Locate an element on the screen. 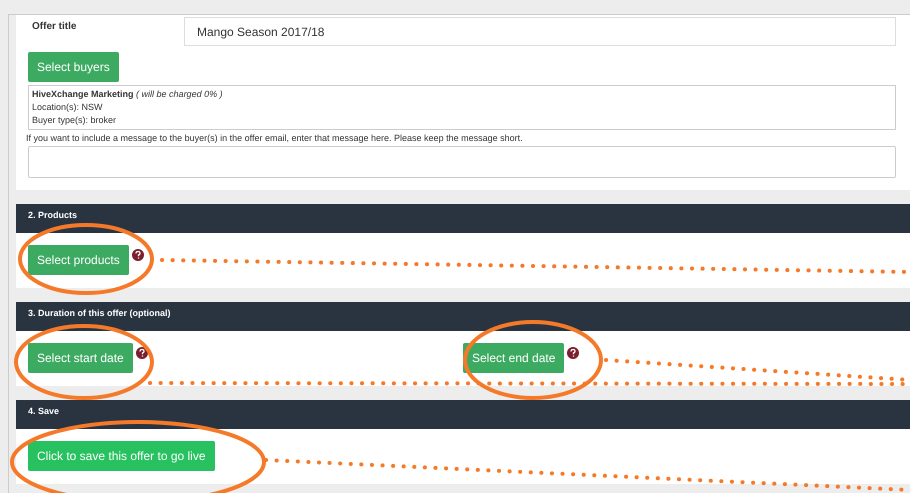 This screenshot has width=910, height=493. select-button: Select end date is located at coordinates (513, 358).